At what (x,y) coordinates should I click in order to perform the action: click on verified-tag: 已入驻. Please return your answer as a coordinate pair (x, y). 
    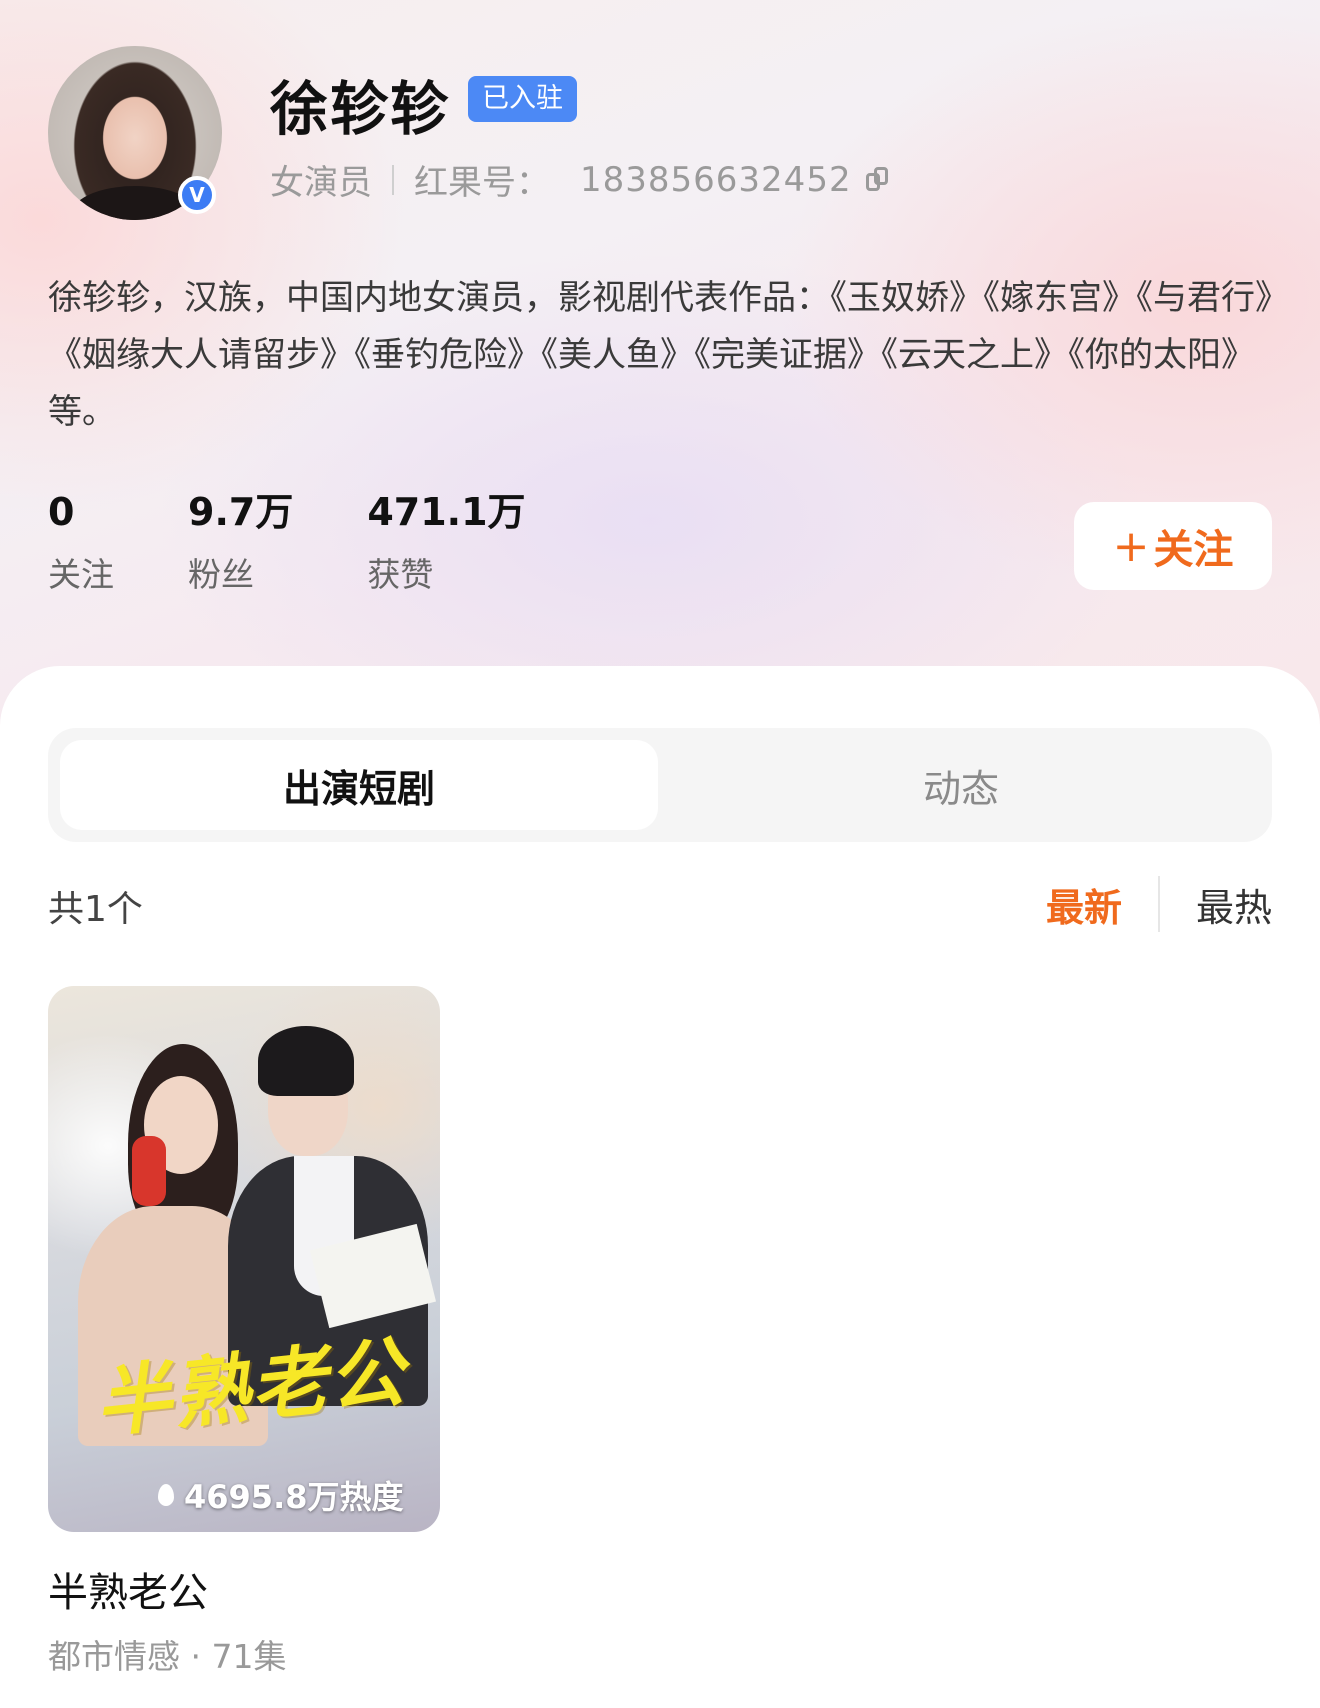
    Looking at the image, I should click on (522, 99).